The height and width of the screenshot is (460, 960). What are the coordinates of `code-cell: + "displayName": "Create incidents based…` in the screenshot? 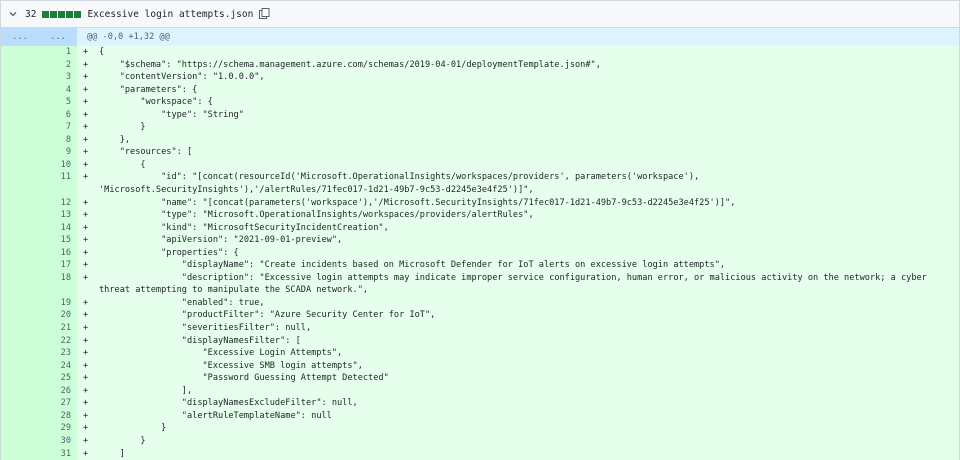 It's located at (518, 265).